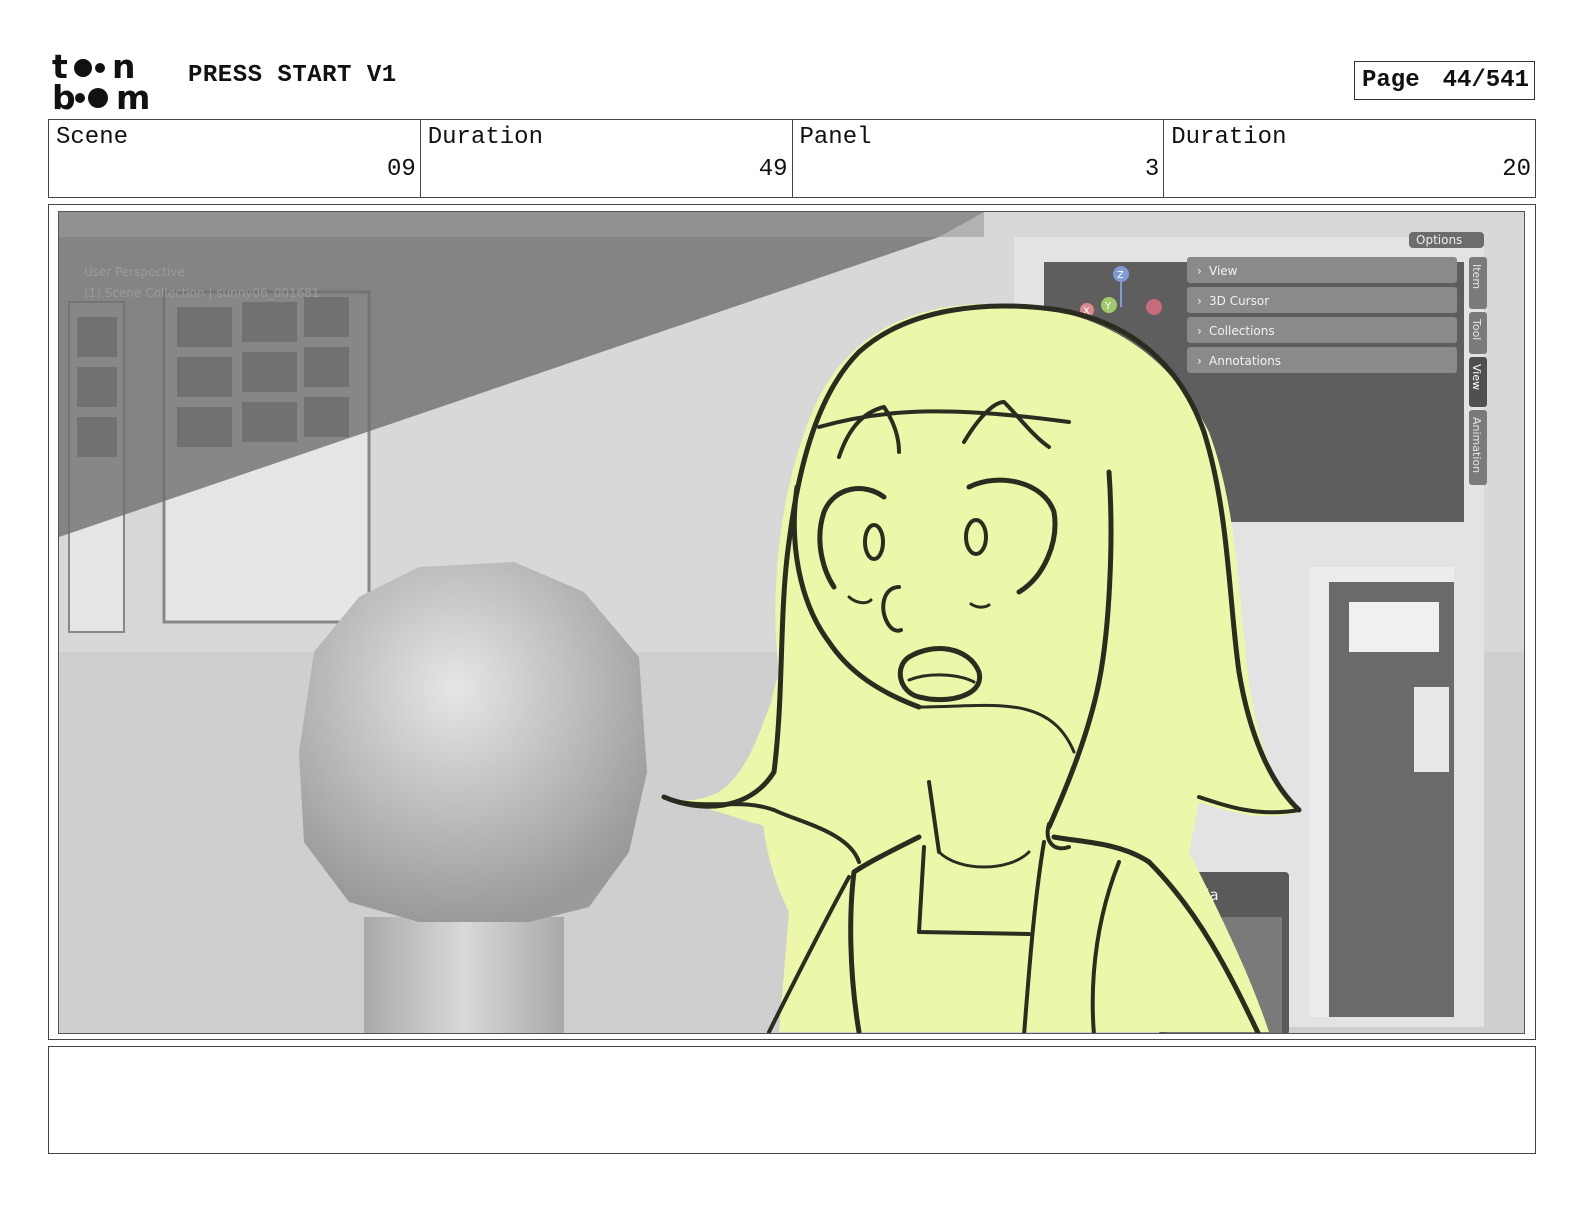 This screenshot has height=1224, width=1584. What do you see at coordinates (235, 158) in the screenshot?
I see `scene-cell: Scene 09` at bounding box center [235, 158].